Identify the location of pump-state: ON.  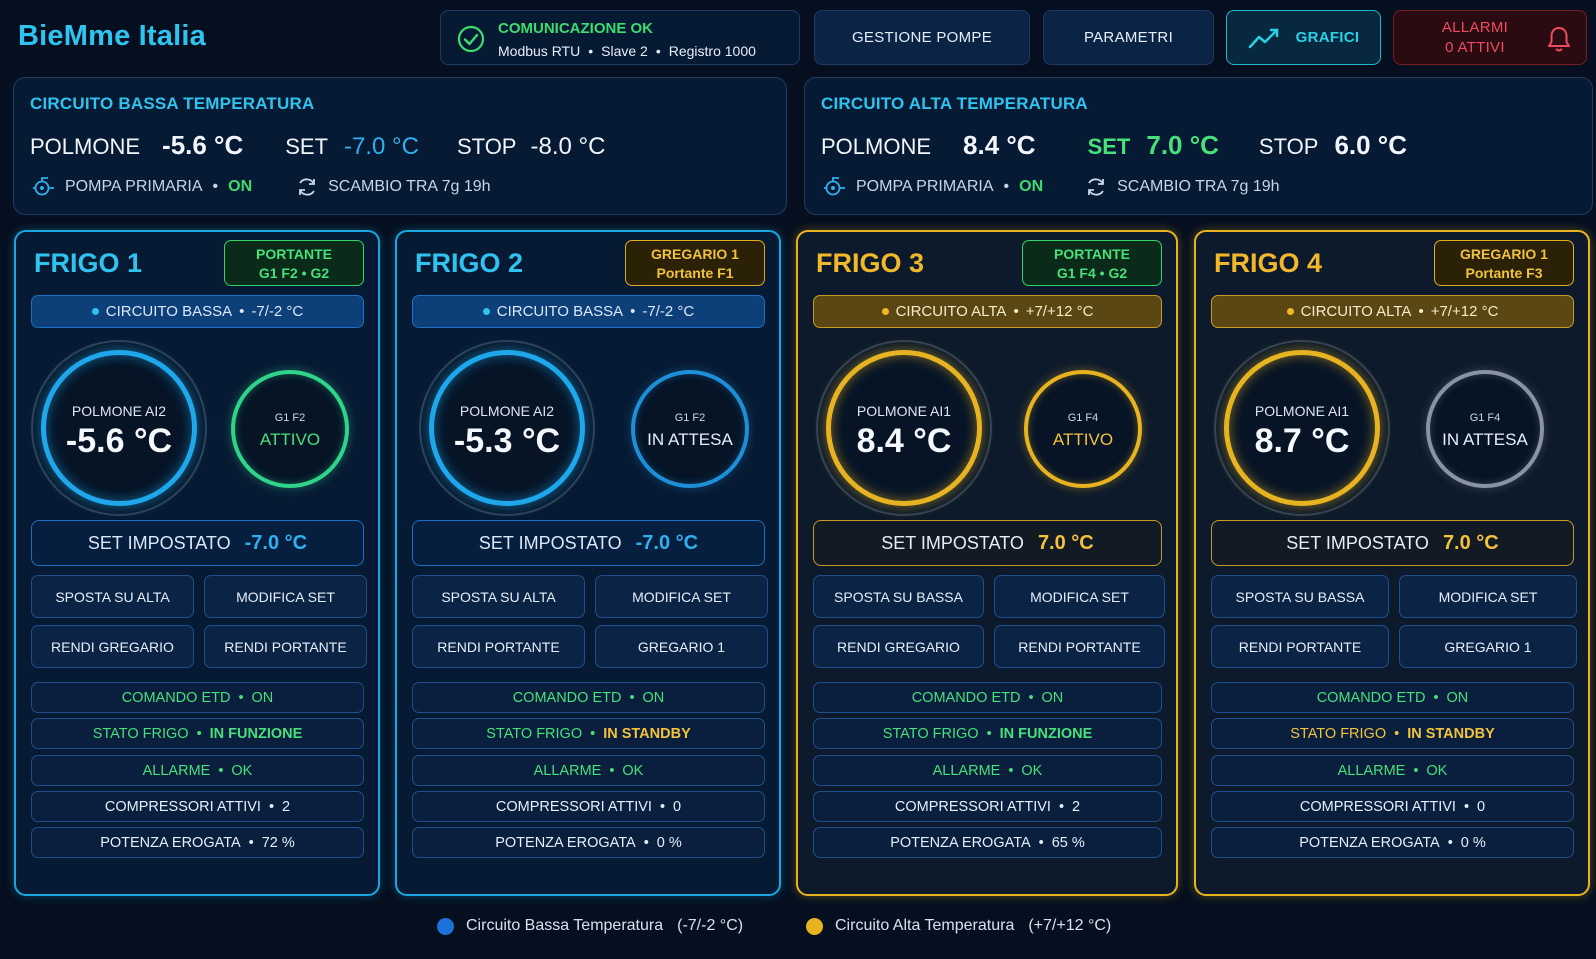
(1031, 186).